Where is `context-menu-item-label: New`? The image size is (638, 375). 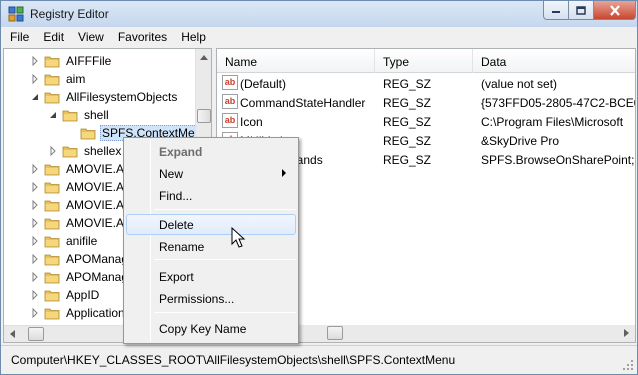 context-menu-item-label: New is located at coordinates (171, 174).